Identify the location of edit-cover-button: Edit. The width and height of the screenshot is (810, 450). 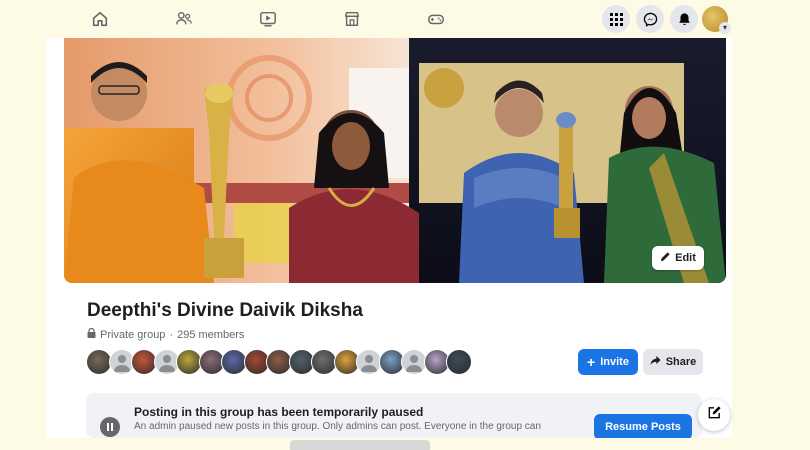
(678, 258).